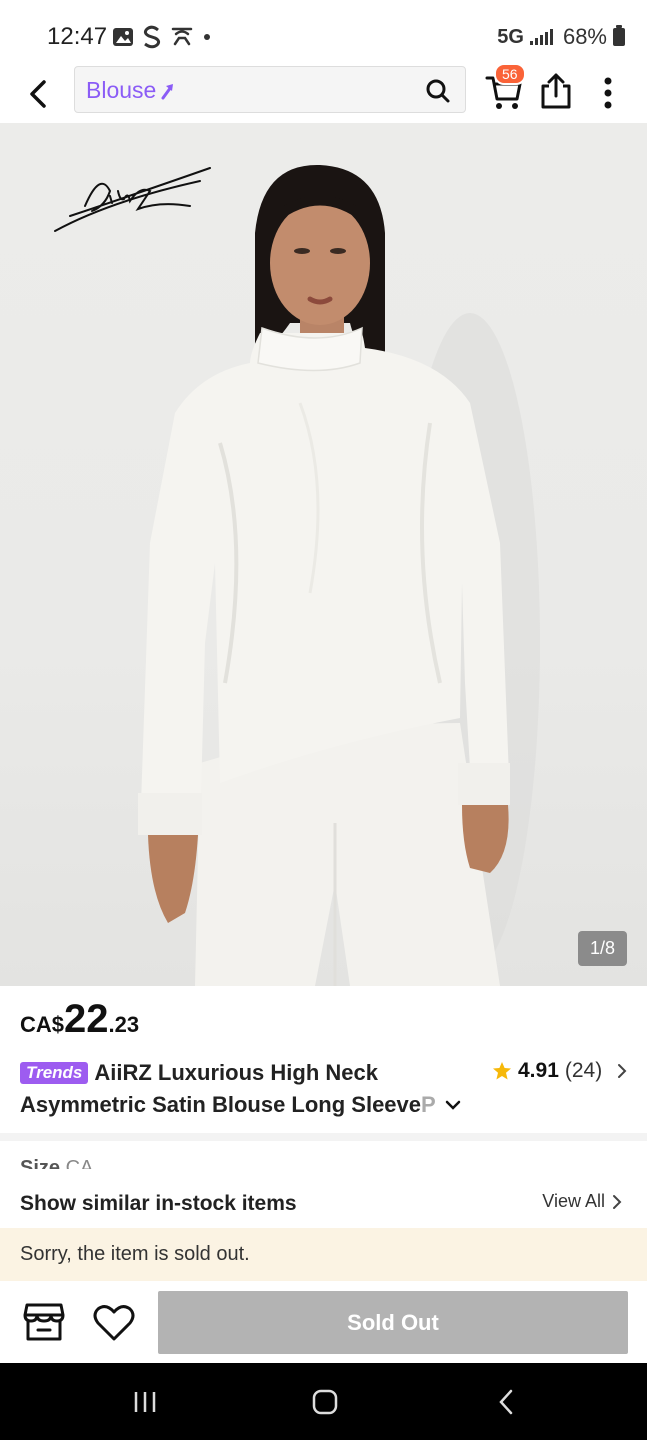 This screenshot has height=1440, width=647. I want to click on view-all-link: View All, so click(582, 1201).